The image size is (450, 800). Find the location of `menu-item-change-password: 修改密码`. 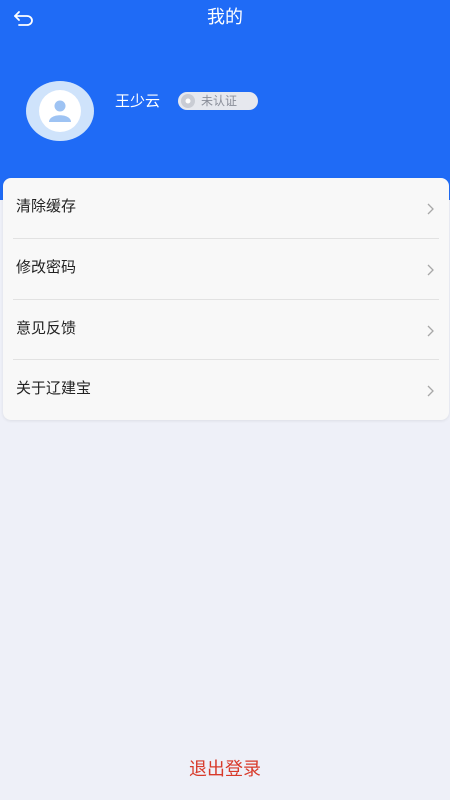

menu-item-change-password: 修改密码 is located at coordinates (226, 269).